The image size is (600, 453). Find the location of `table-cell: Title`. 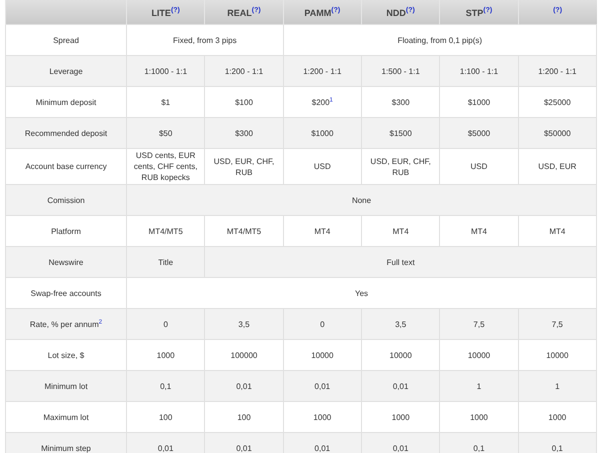

table-cell: Title is located at coordinates (165, 262).